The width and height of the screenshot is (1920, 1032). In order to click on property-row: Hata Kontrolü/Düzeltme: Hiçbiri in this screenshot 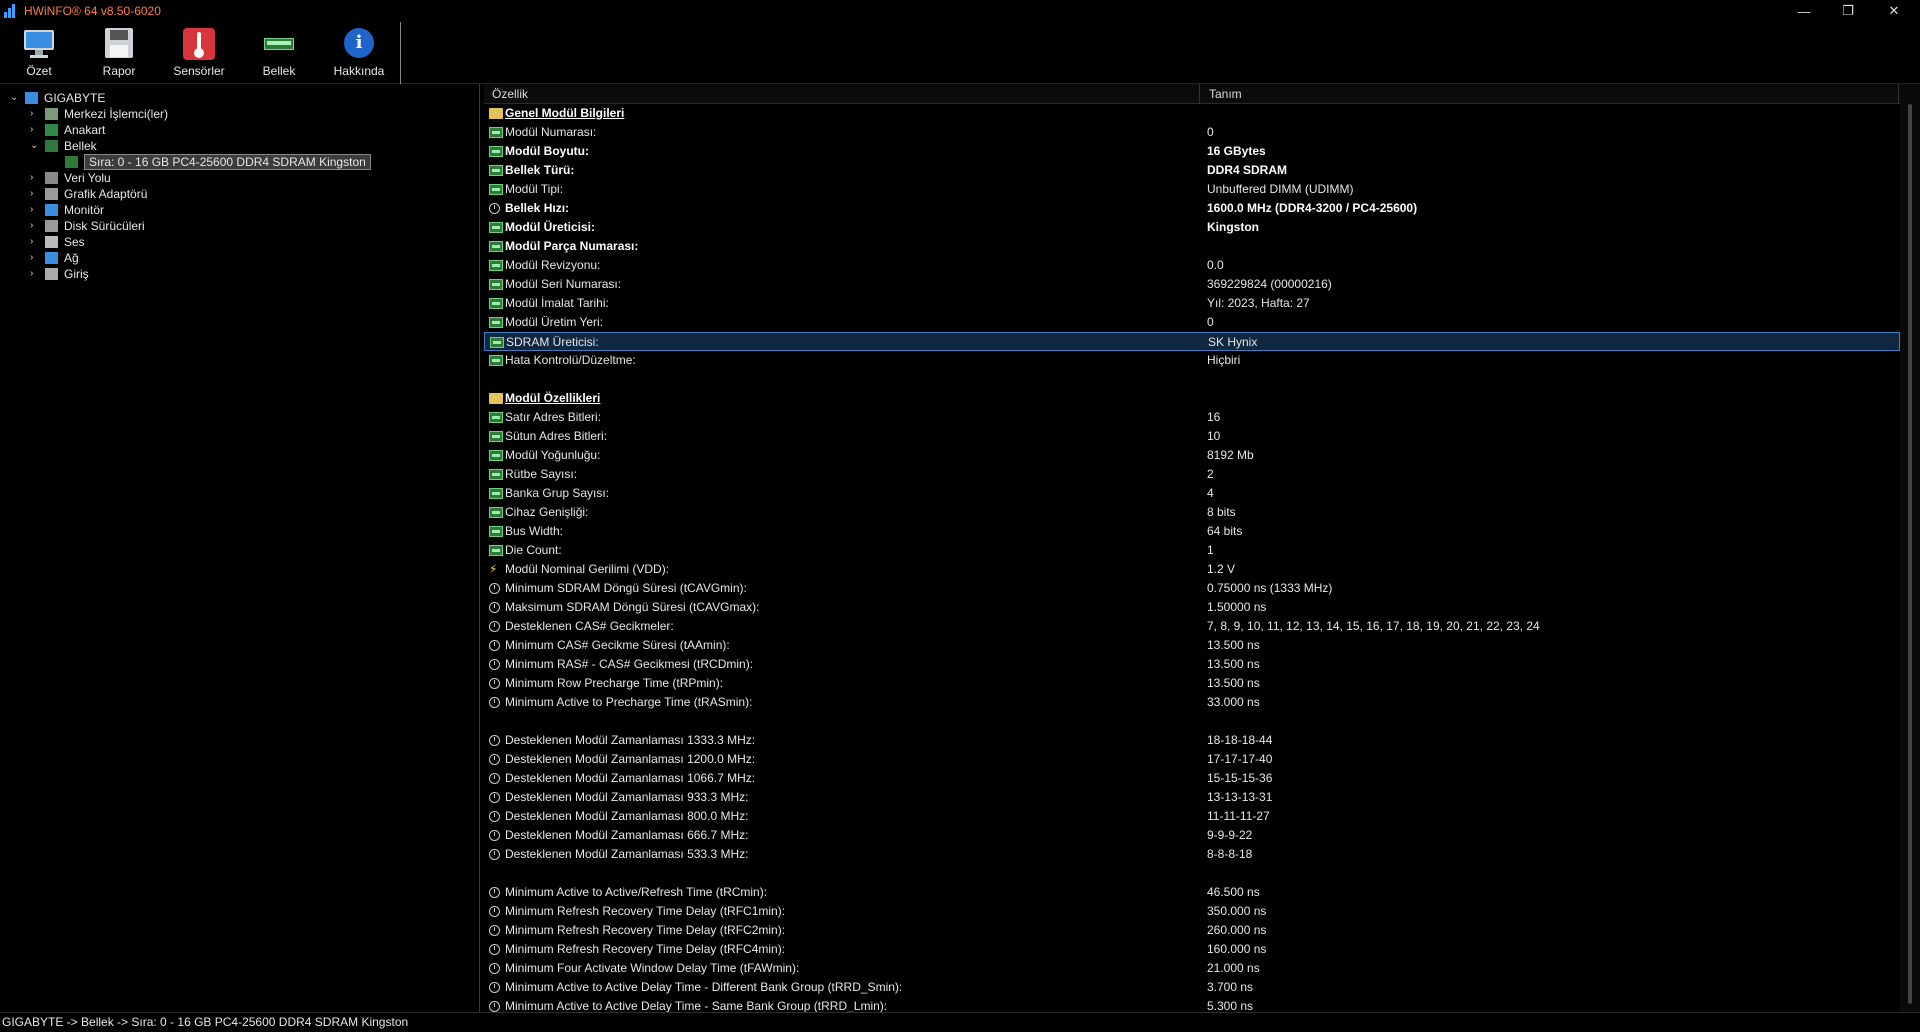, I will do `click(1192, 360)`.